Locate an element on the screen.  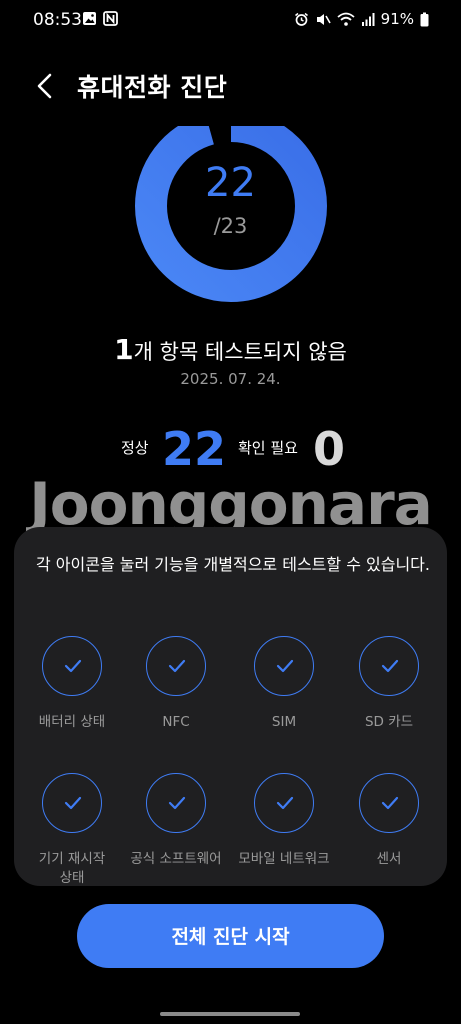
untested-count: 1 is located at coordinates (124, 349).